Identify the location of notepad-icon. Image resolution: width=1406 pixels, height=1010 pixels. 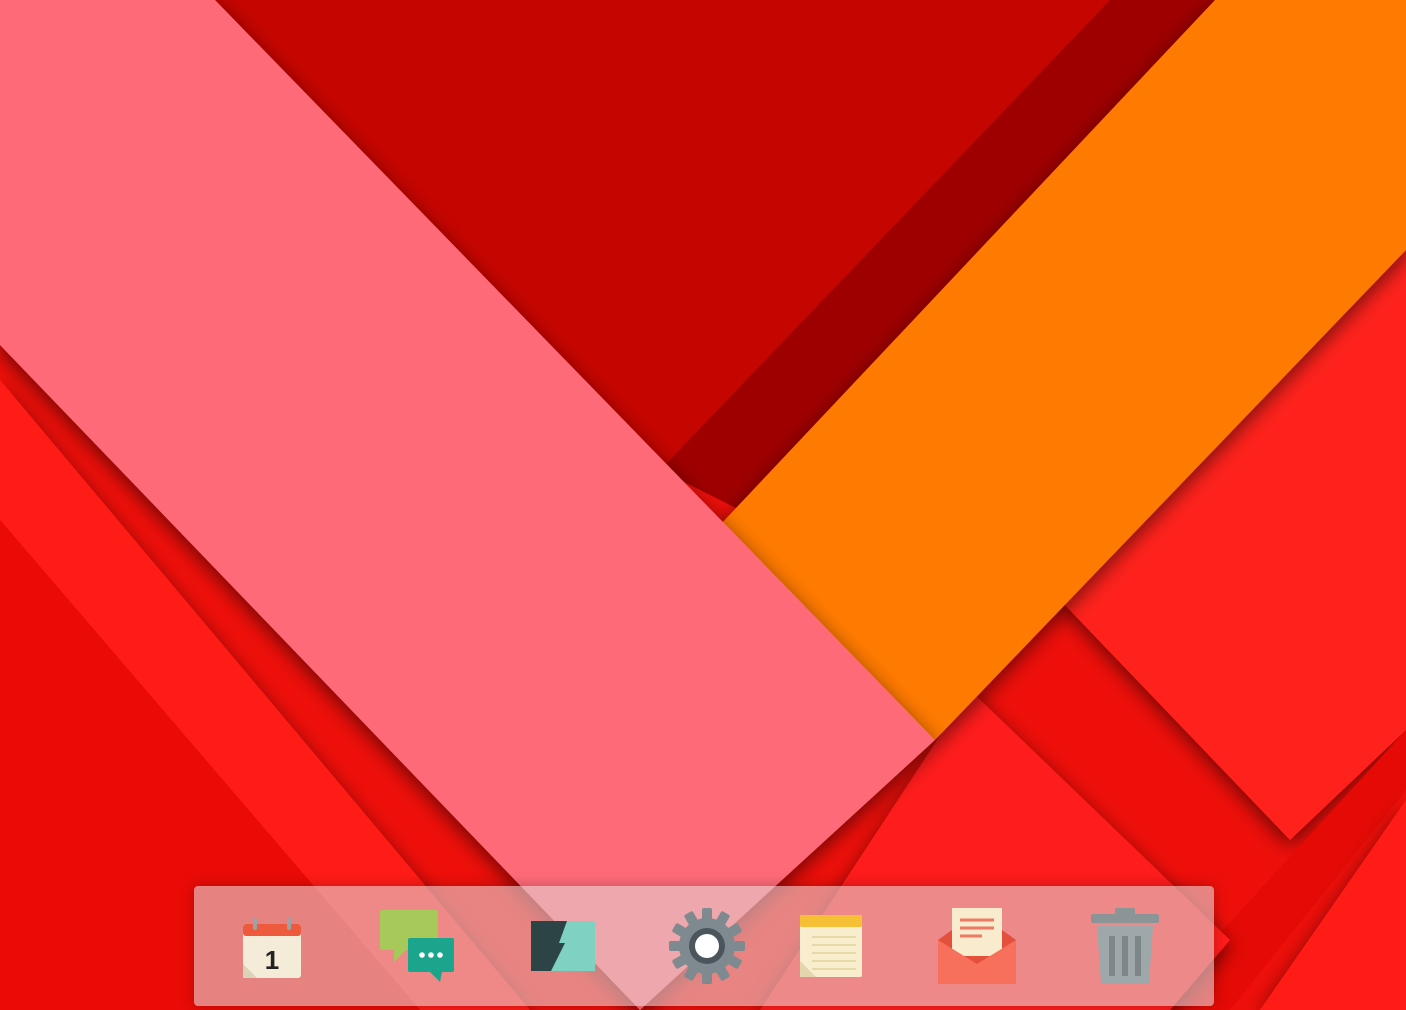
(831, 946).